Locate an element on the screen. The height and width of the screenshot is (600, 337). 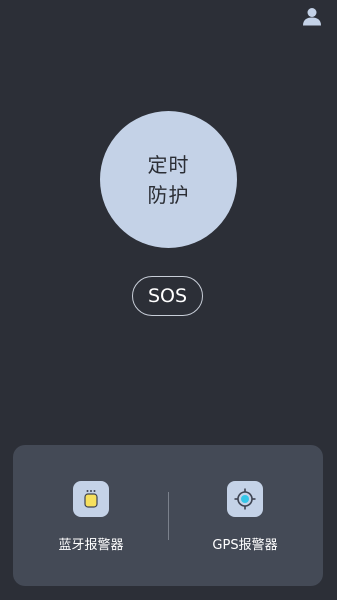
divider is located at coordinates (168, 516).